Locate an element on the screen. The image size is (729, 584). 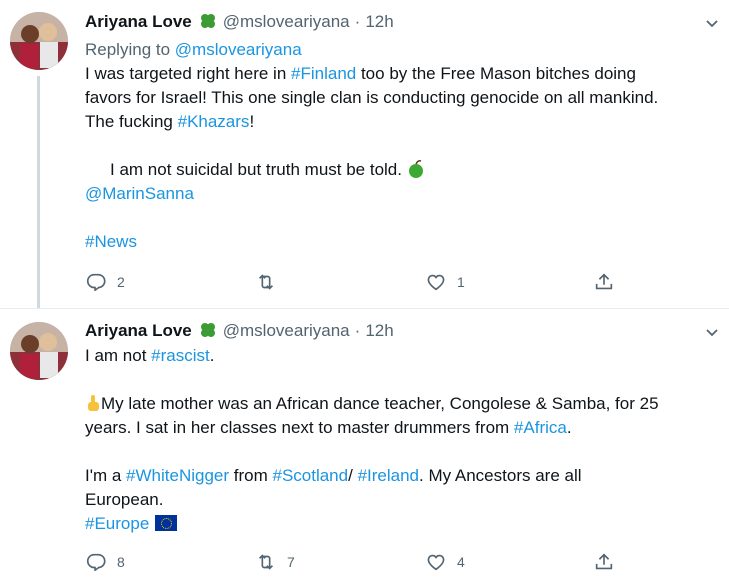
text-line: . My Ancestors are all is located at coordinates (500, 475).